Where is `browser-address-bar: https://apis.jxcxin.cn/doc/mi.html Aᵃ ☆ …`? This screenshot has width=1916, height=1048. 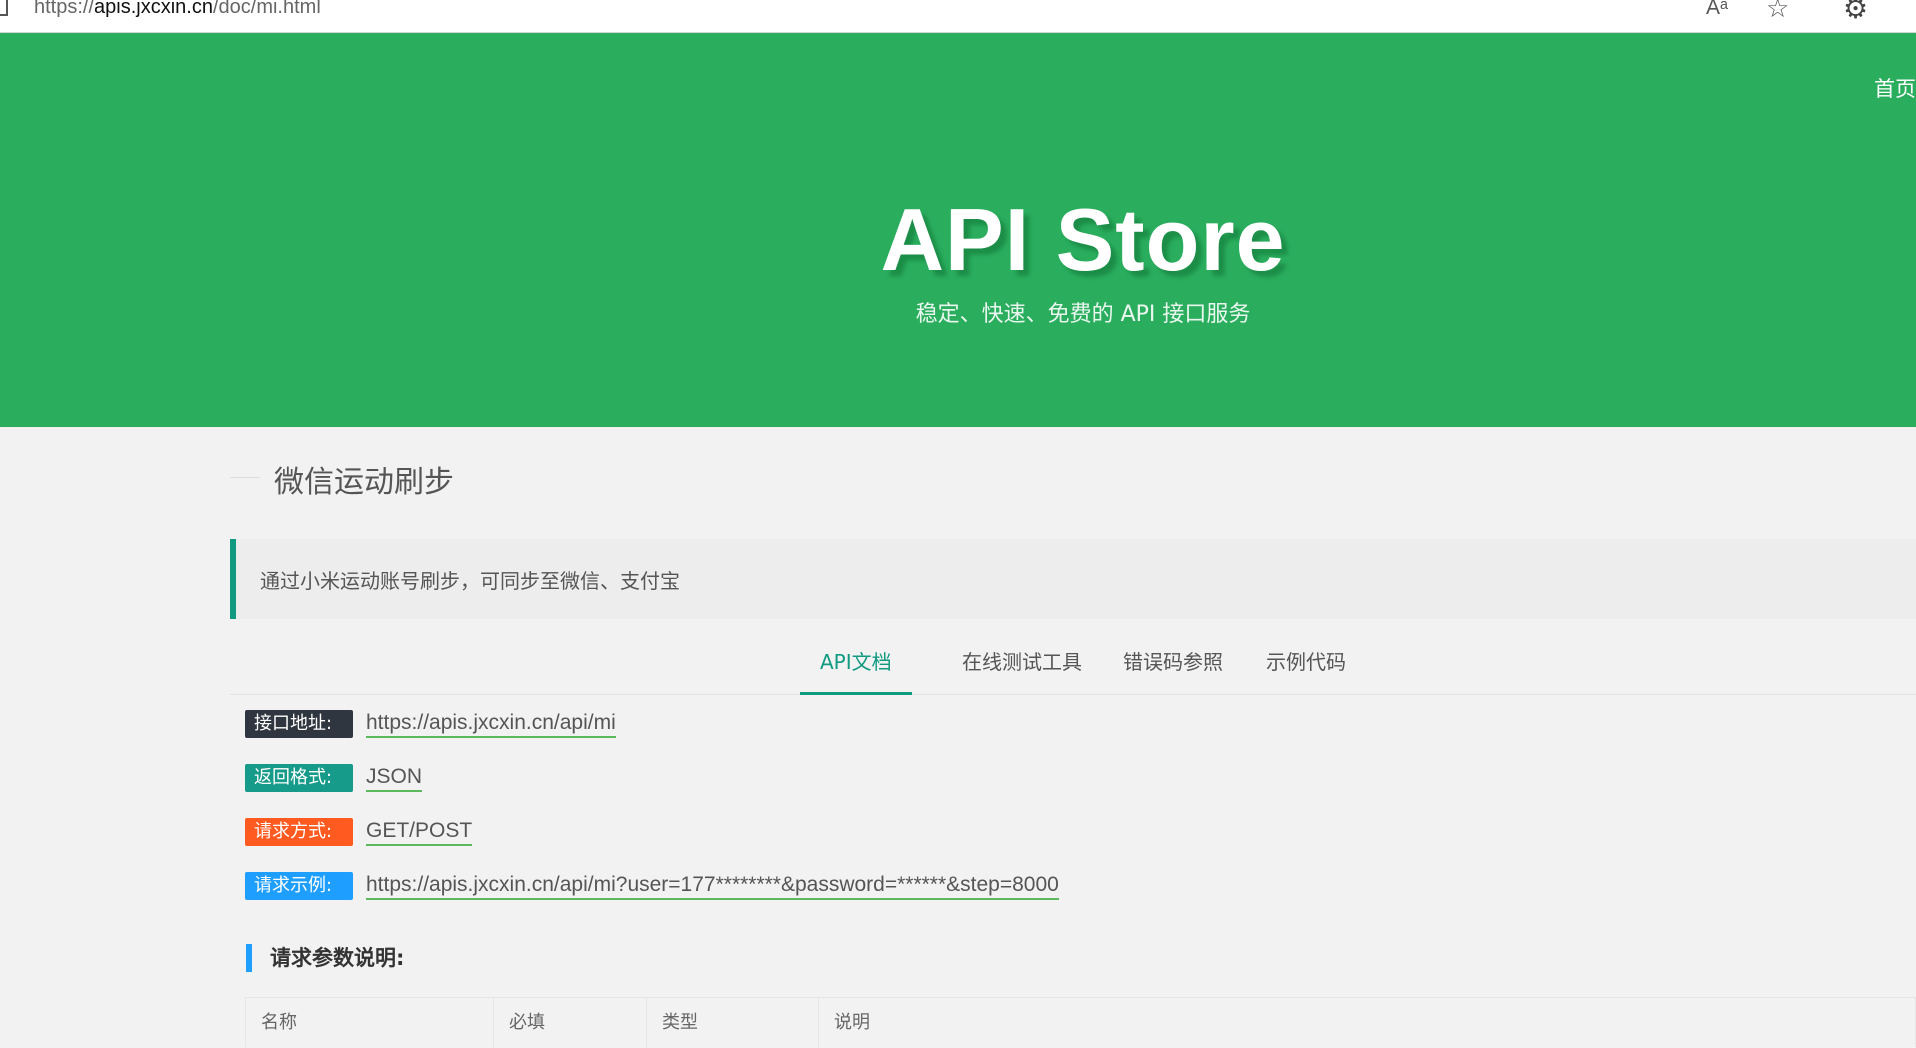 browser-address-bar: https://apis.jxcxin.cn/doc/mi.html Aᵃ ☆ … is located at coordinates (958, 16).